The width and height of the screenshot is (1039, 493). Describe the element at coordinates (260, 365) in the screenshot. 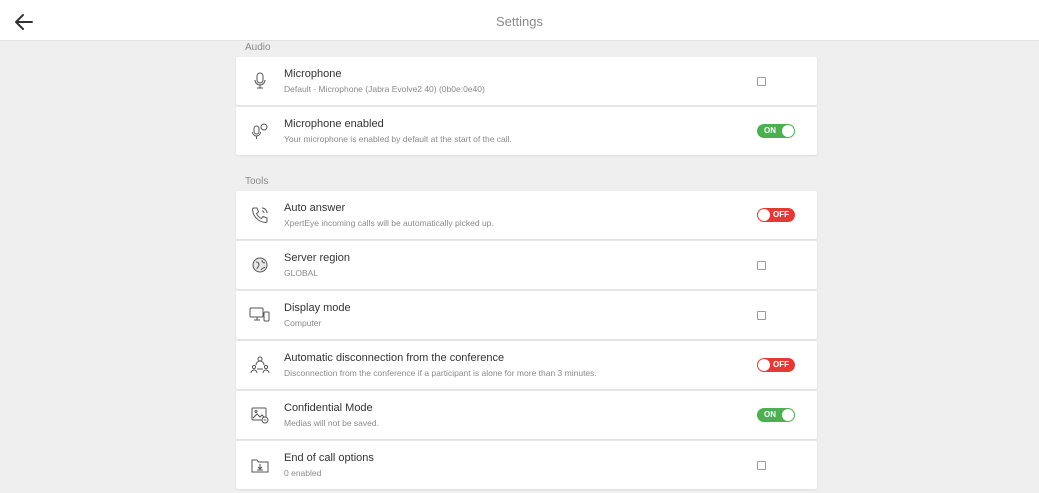

I see `participants-icon` at that location.